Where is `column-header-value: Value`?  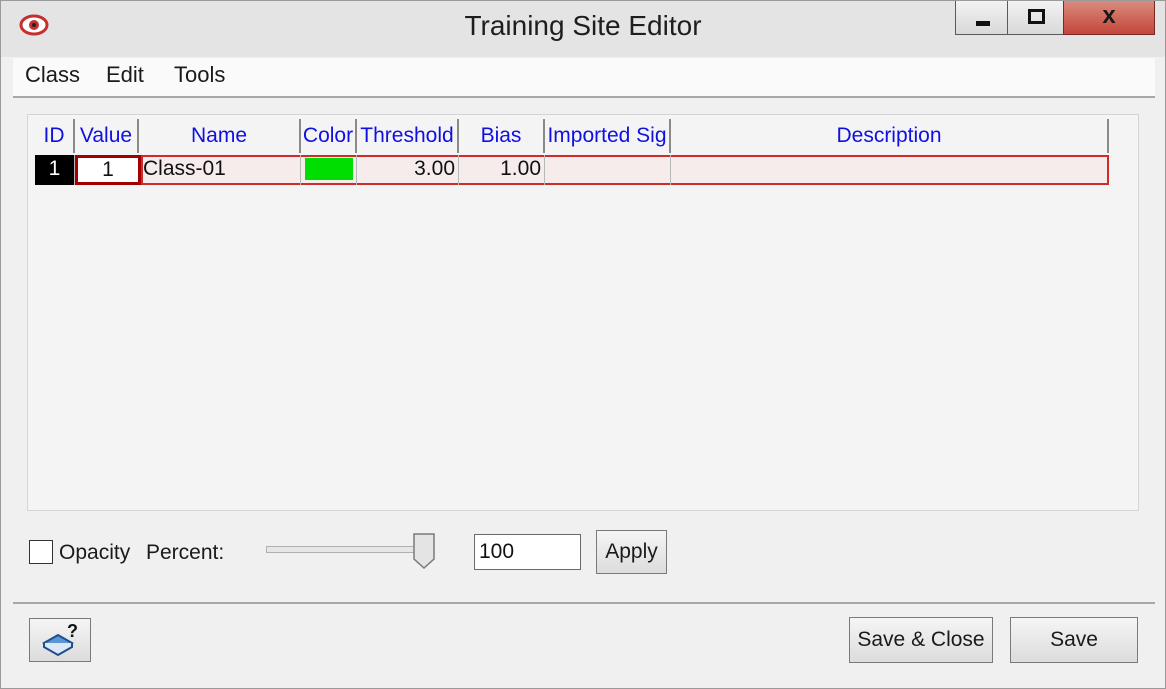
column-header-value: Value is located at coordinates (107, 136).